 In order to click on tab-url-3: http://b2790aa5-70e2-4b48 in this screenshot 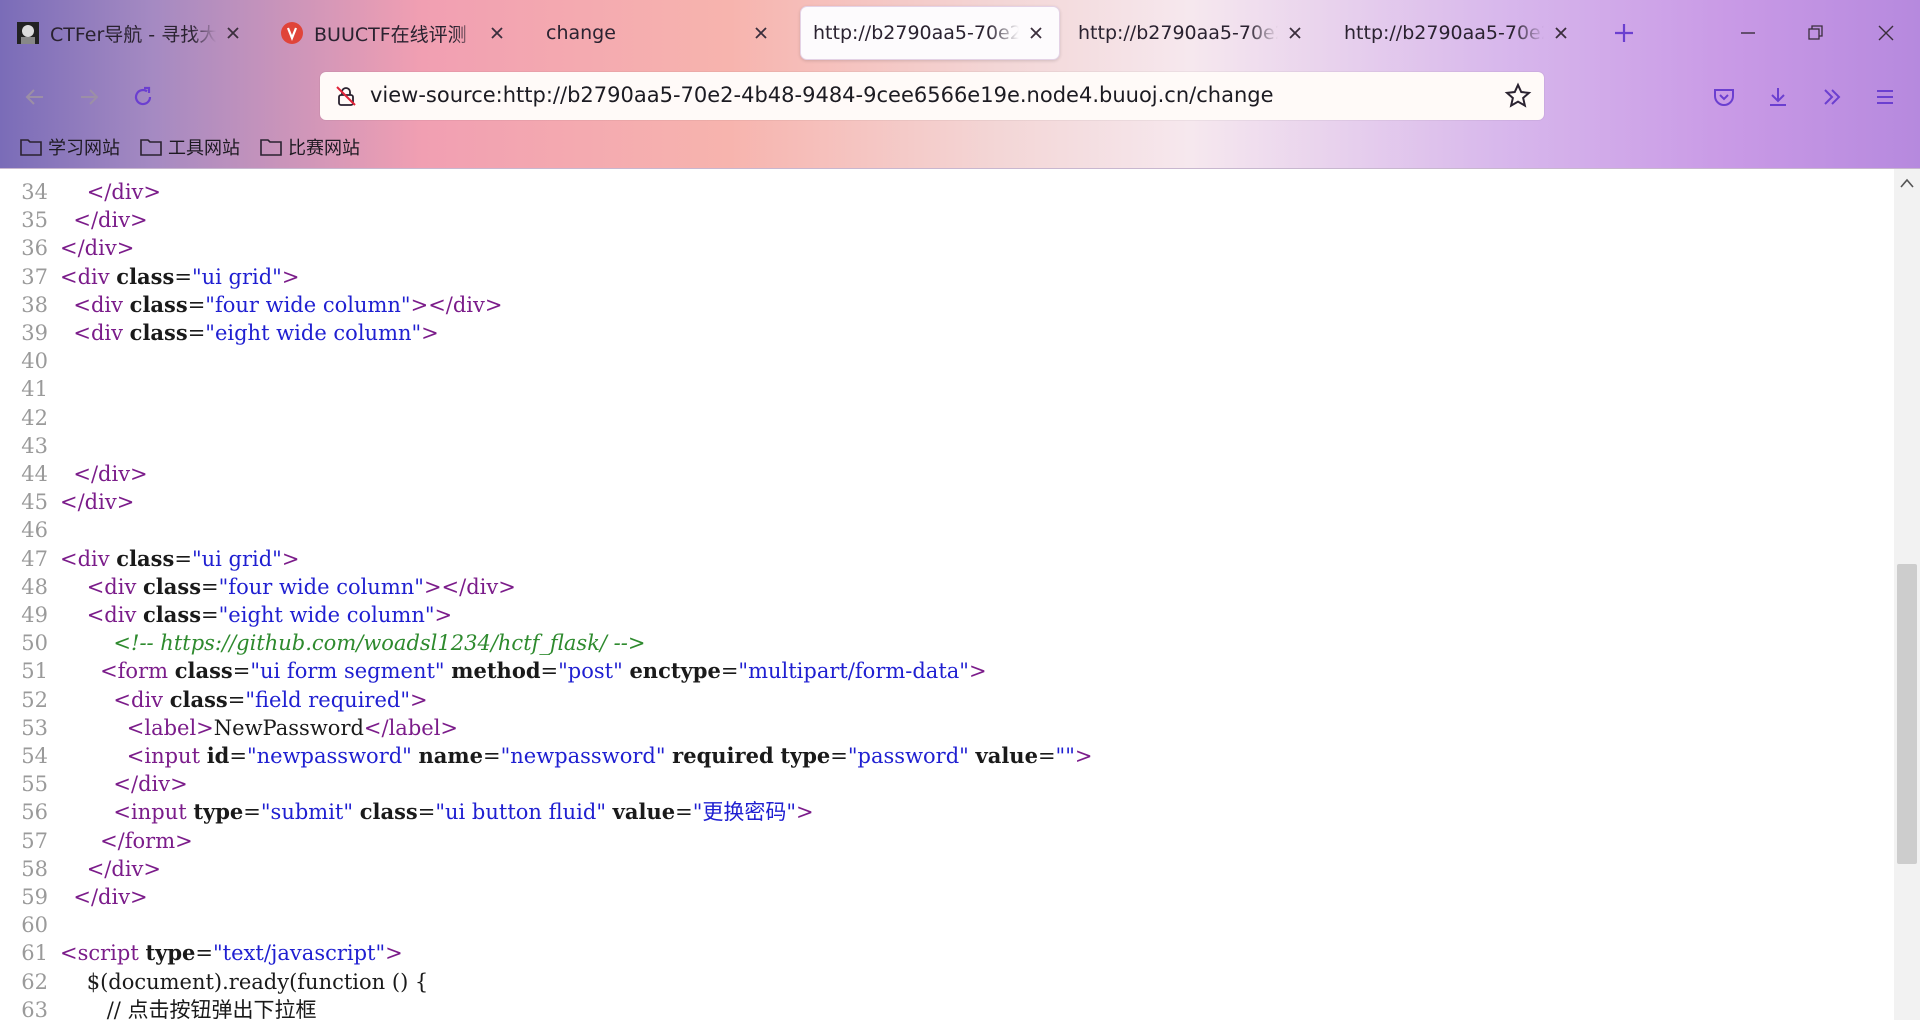, I will do `click(1458, 33)`.